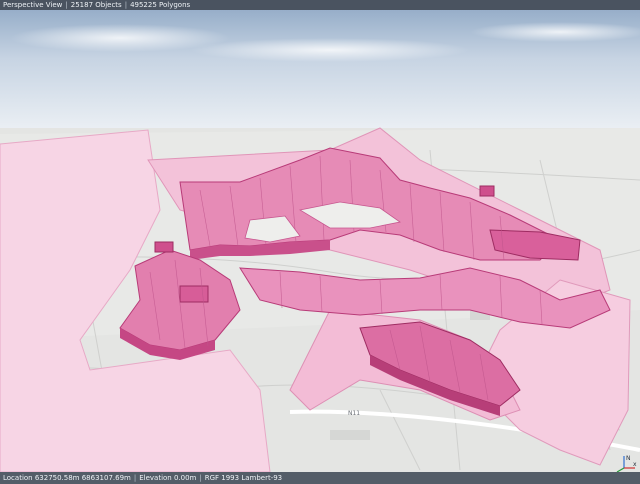 This screenshot has height=484, width=640. What do you see at coordinates (96, 5) in the screenshot?
I see `object-count: 25187 Objects` at bounding box center [96, 5].